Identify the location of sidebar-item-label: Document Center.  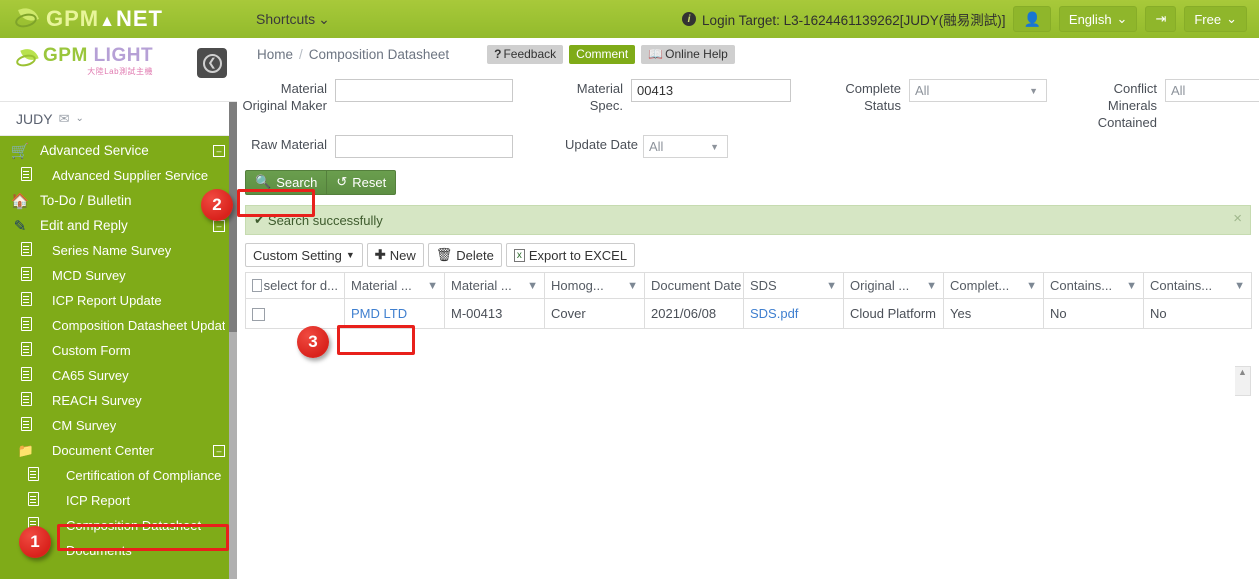
(103, 450).